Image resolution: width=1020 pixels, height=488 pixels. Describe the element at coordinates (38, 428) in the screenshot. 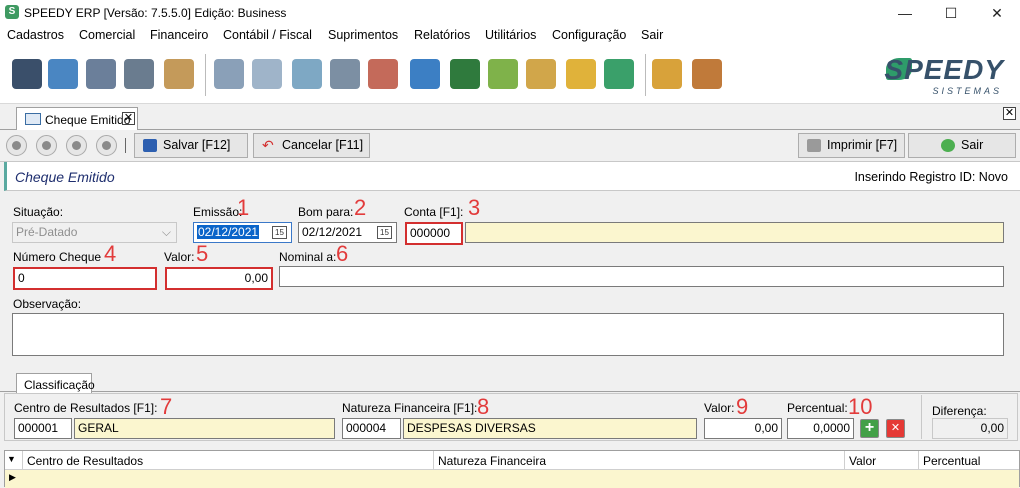

I see `centro-code-value: 000001` at that location.